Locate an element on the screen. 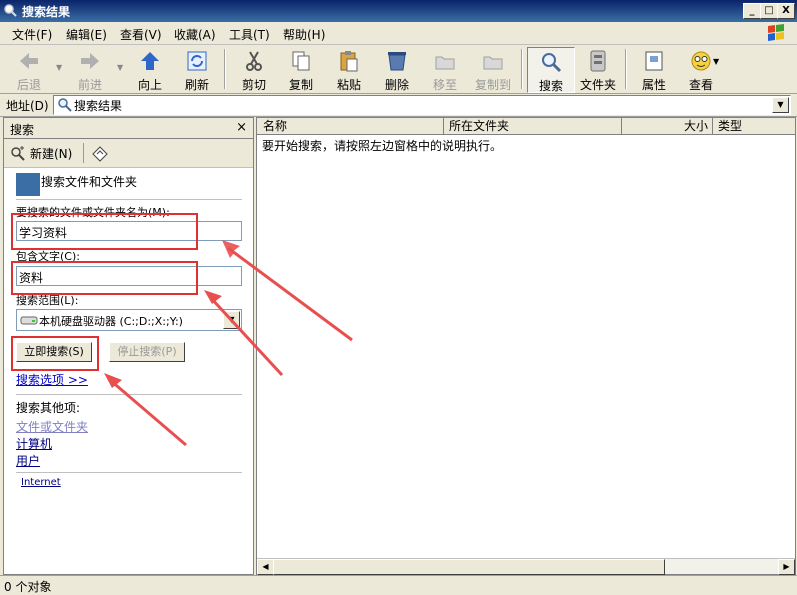 This screenshot has height=595, width=797. paste-label: 粘贴 is located at coordinates (348, 85).